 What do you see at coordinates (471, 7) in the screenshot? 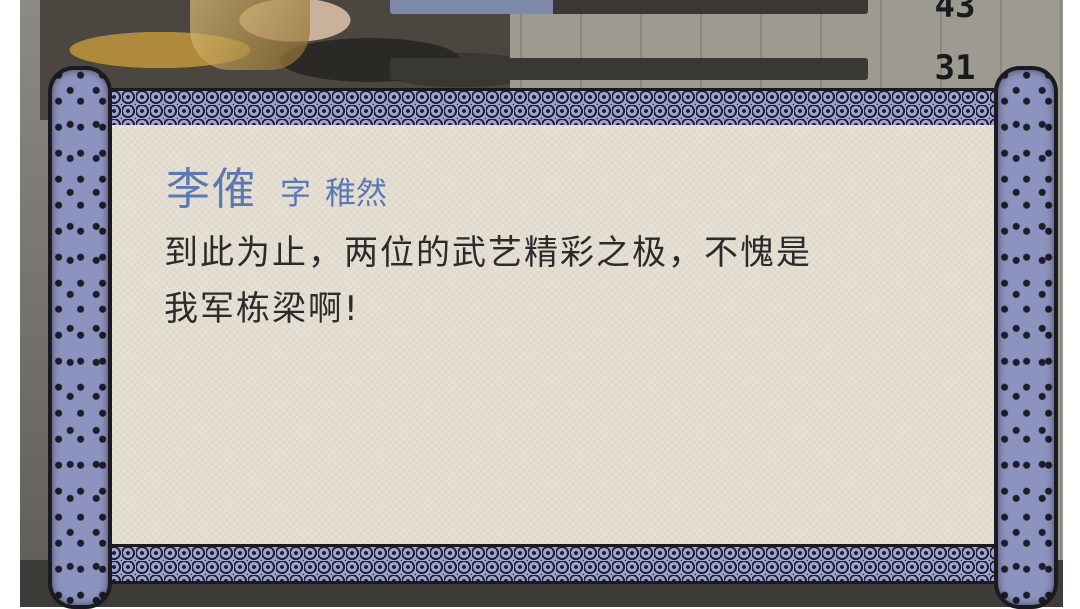
I see `stat-bar-1-fill` at bounding box center [471, 7].